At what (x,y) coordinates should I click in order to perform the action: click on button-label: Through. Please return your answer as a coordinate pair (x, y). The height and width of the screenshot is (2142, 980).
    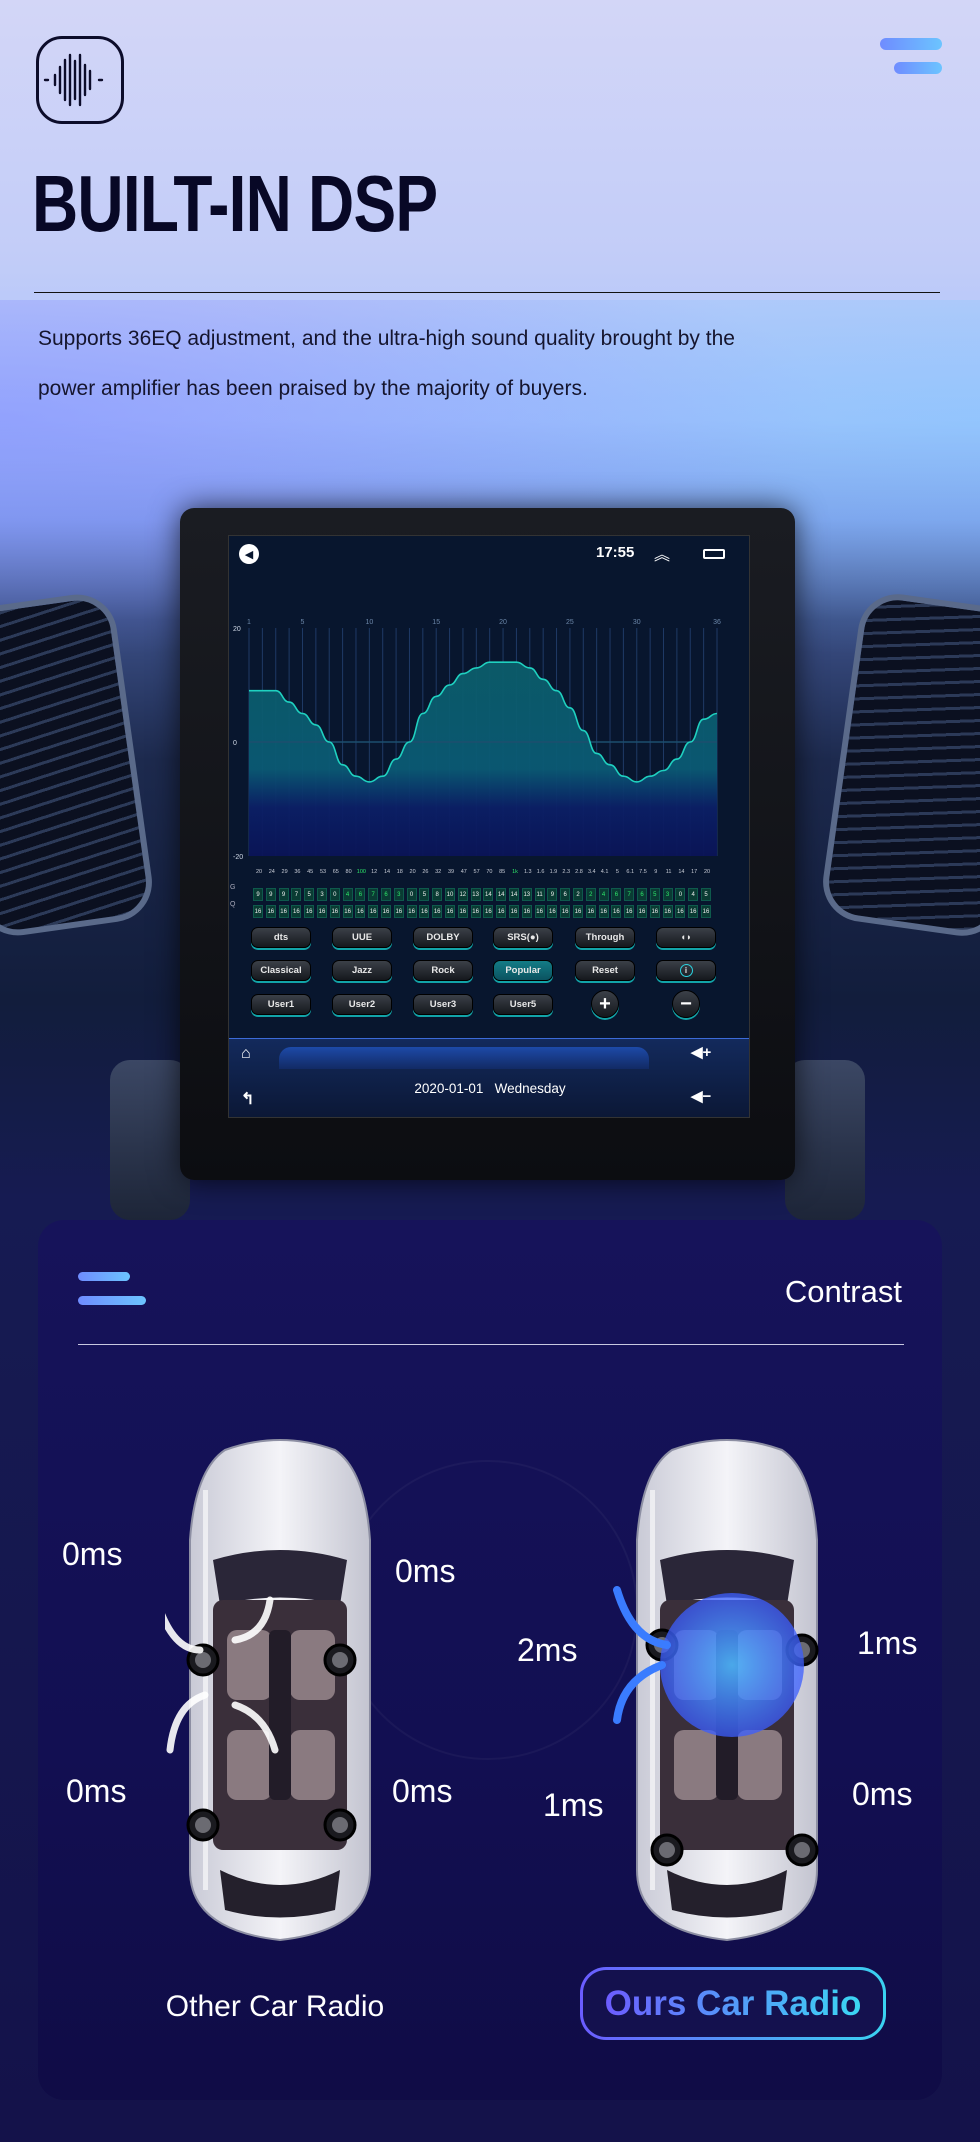
    Looking at the image, I should click on (605, 937).